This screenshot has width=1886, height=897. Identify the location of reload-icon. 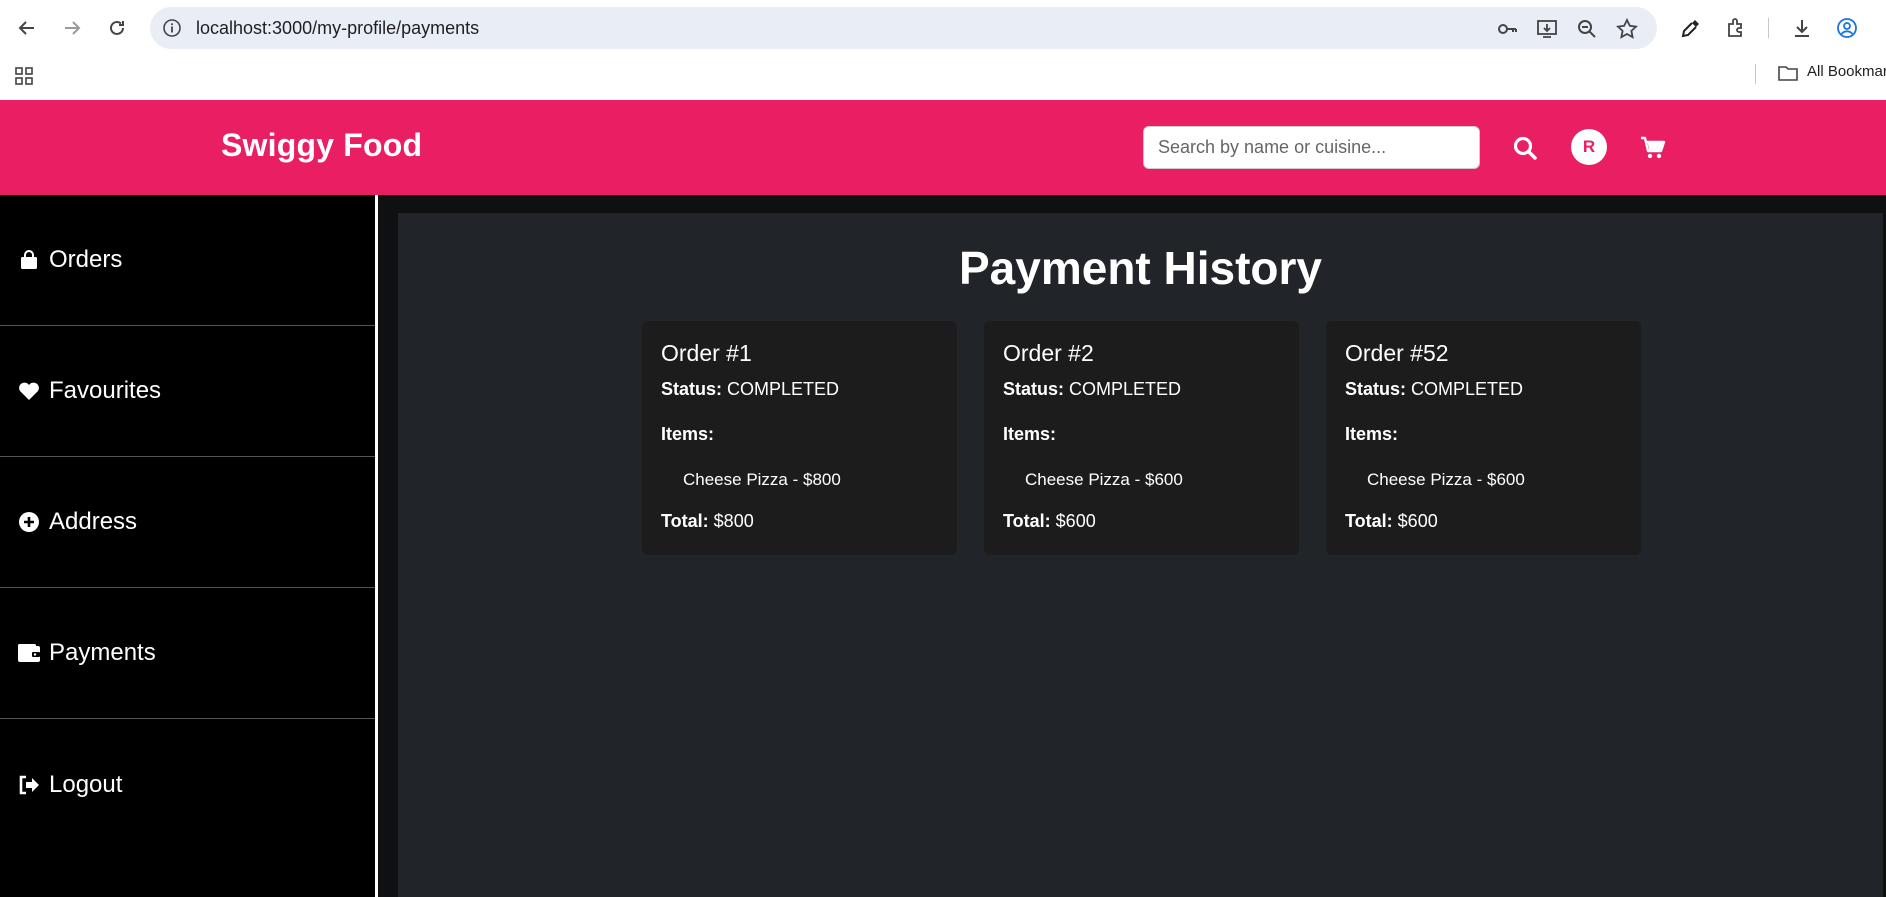
(117, 28).